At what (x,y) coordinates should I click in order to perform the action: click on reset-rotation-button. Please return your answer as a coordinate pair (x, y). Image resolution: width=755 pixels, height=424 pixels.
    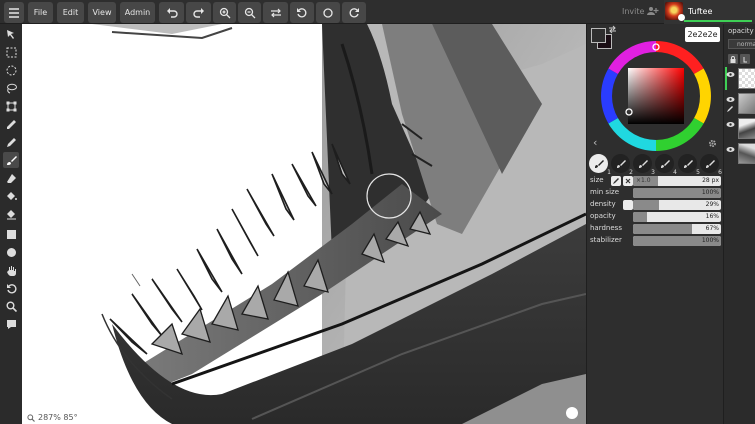
    Looking at the image, I should click on (328, 12).